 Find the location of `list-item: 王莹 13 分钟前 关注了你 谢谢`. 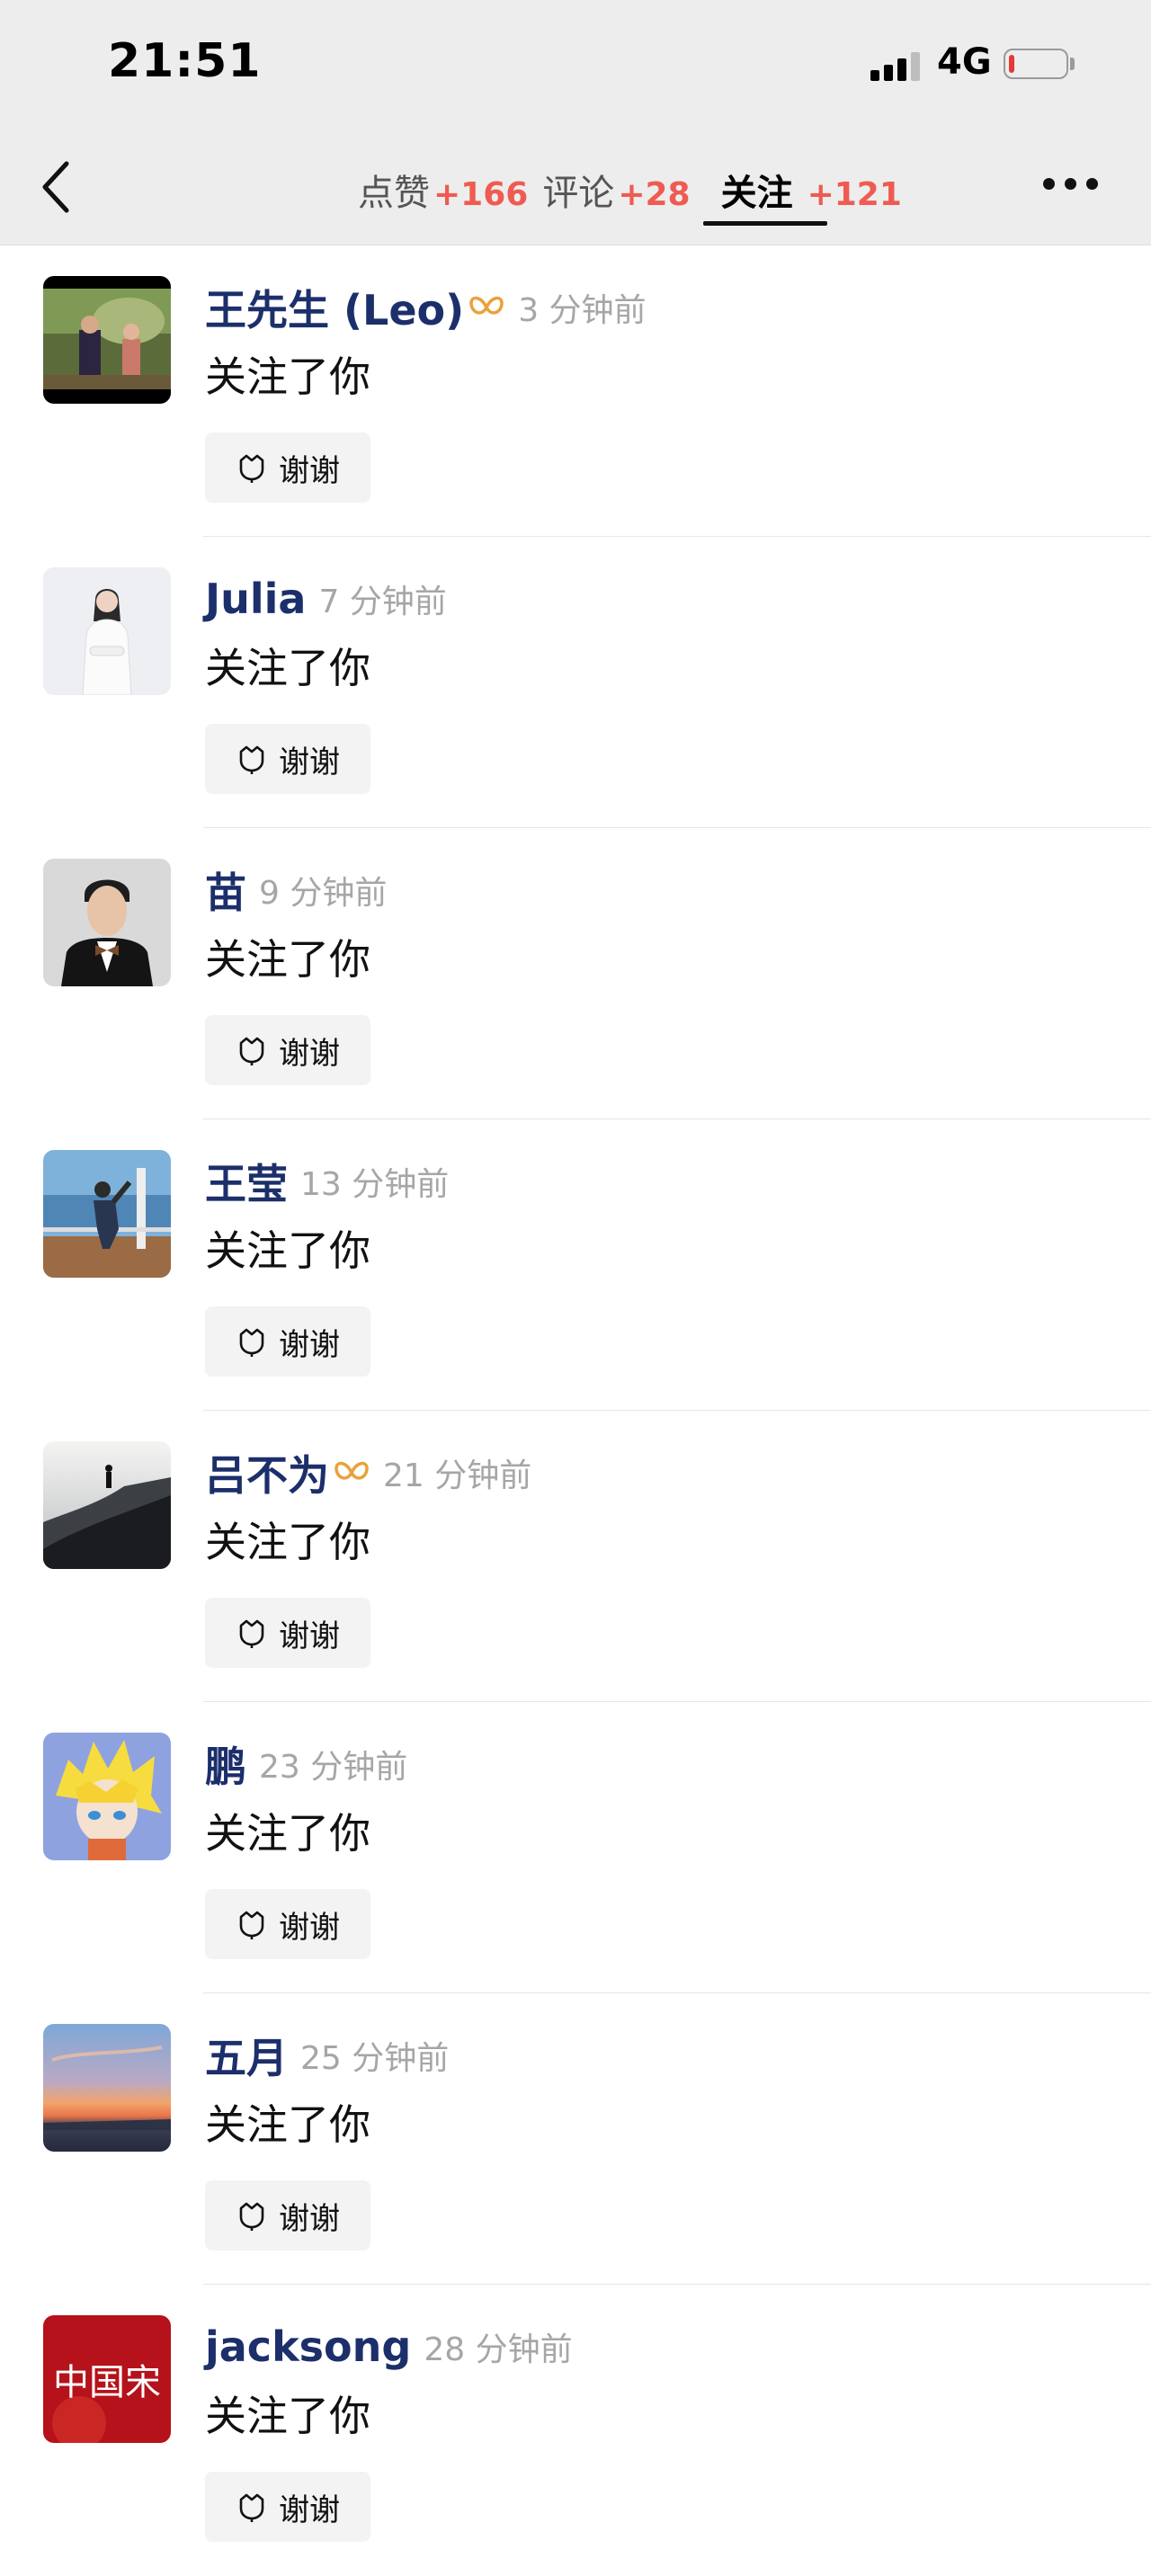

list-item: 王莹 13 分钟前 关注了你 谢谢 is located at coordinates (575, 1265).